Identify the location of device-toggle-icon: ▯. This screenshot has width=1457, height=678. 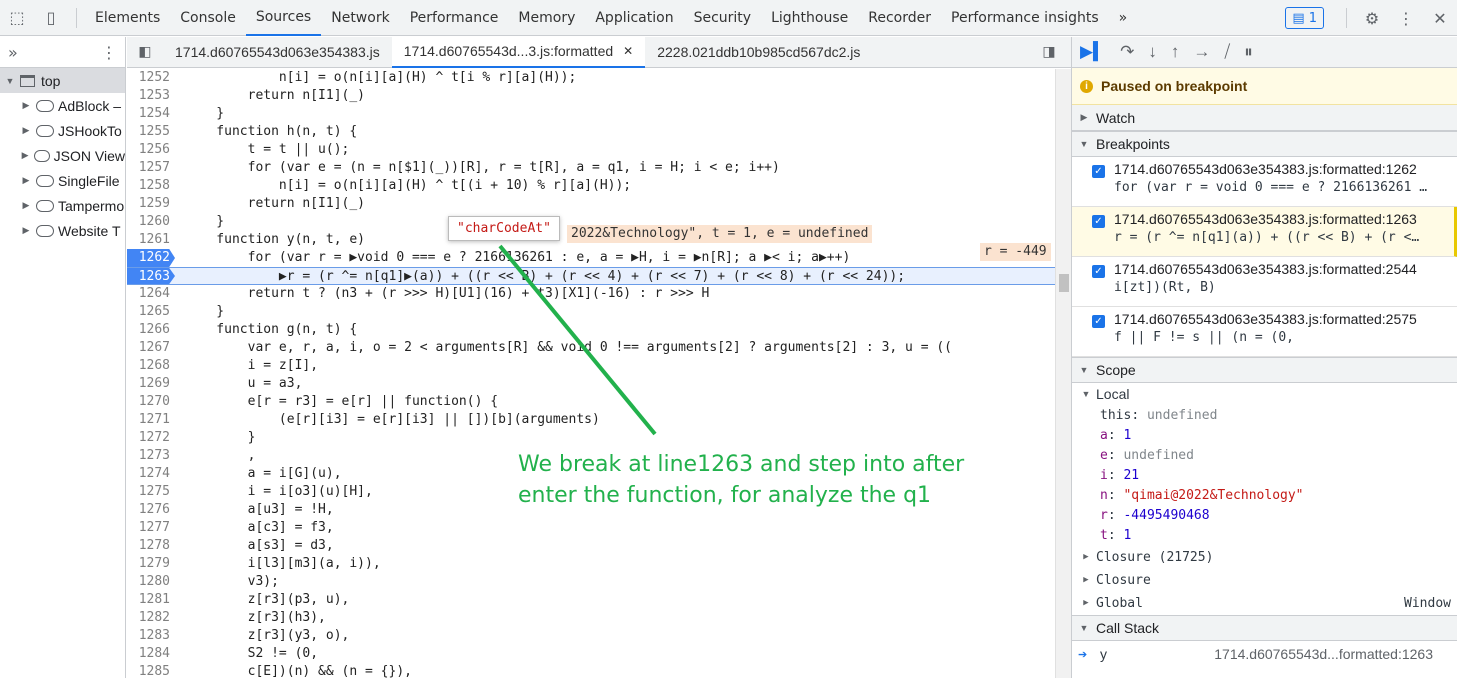
(51, 18).